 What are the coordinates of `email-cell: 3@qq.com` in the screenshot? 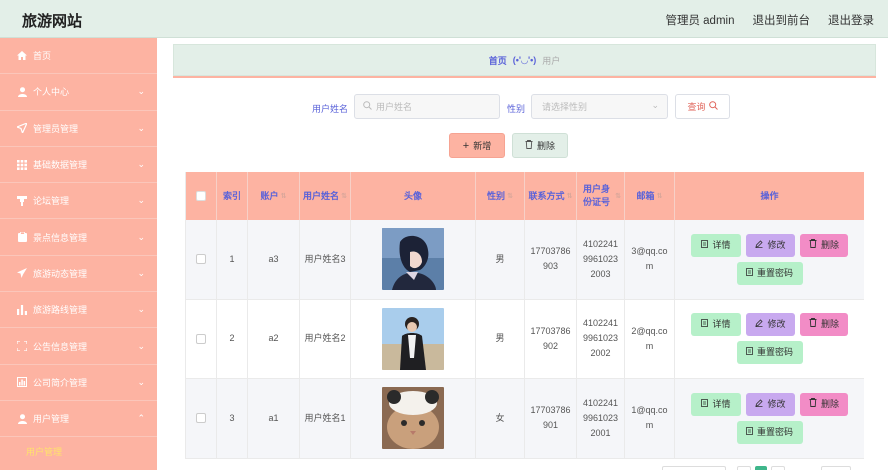 It's located at (650, 259).